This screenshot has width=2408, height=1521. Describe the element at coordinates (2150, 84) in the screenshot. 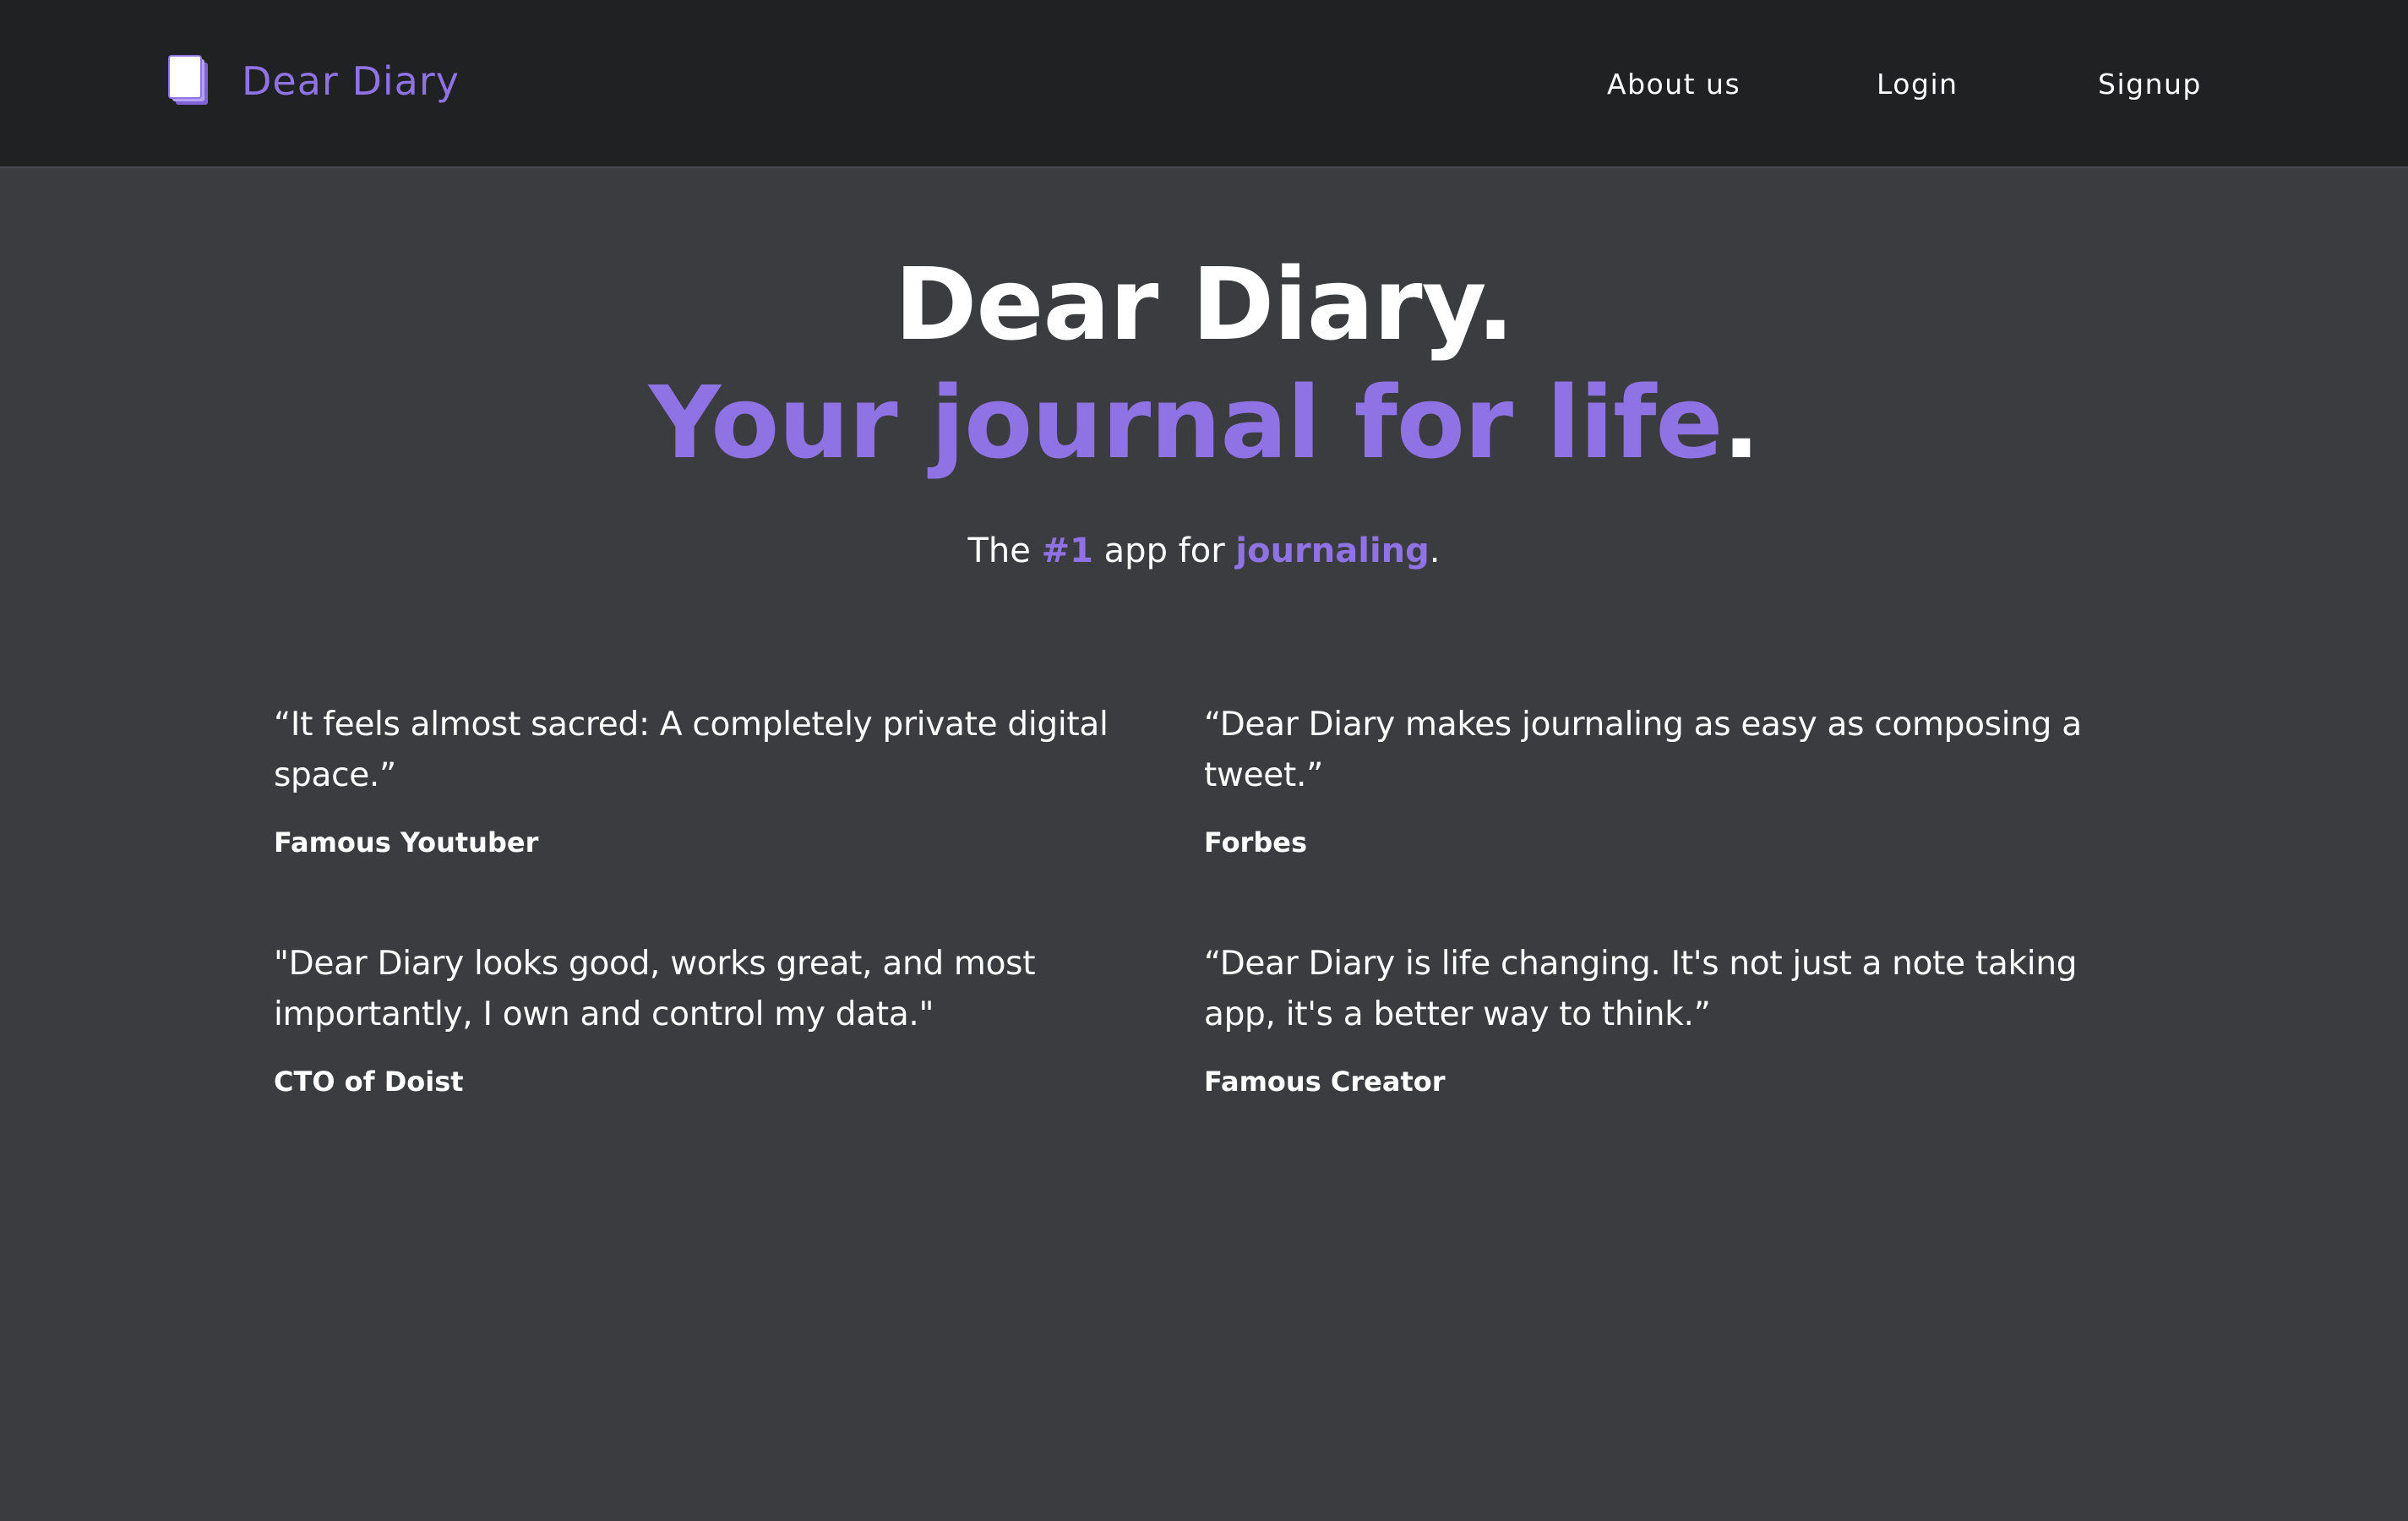

I see `nav-signup-link: Signup` at that location.